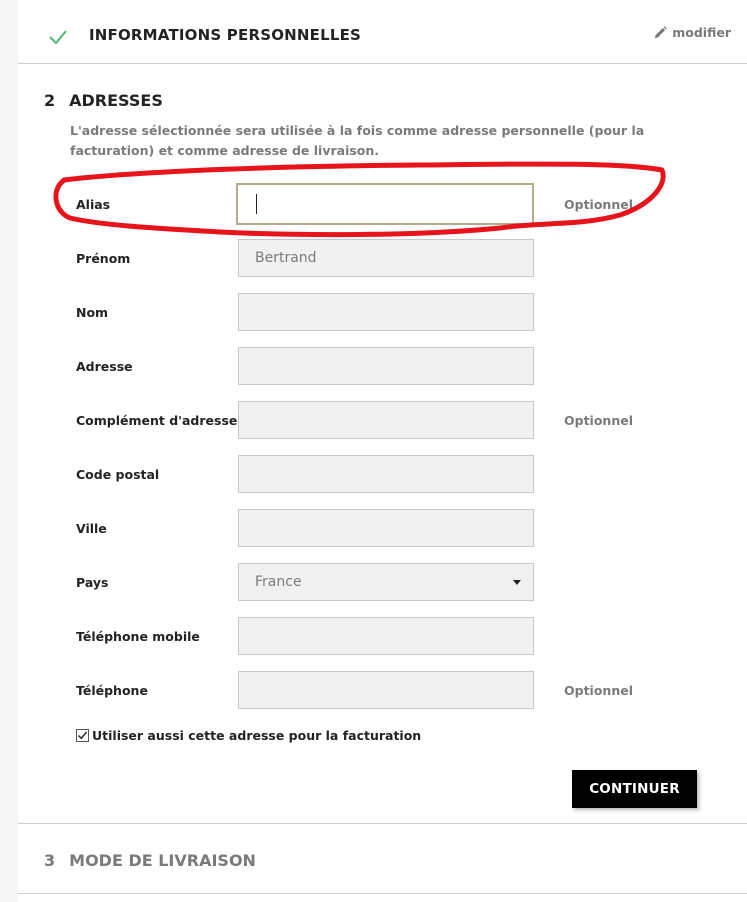 This screenshot has width=747, height=902. What do you see at coordinates (104, 366) in the screenshot?
I see `adresse-label: Adresse` at bounding box center [104, 366].